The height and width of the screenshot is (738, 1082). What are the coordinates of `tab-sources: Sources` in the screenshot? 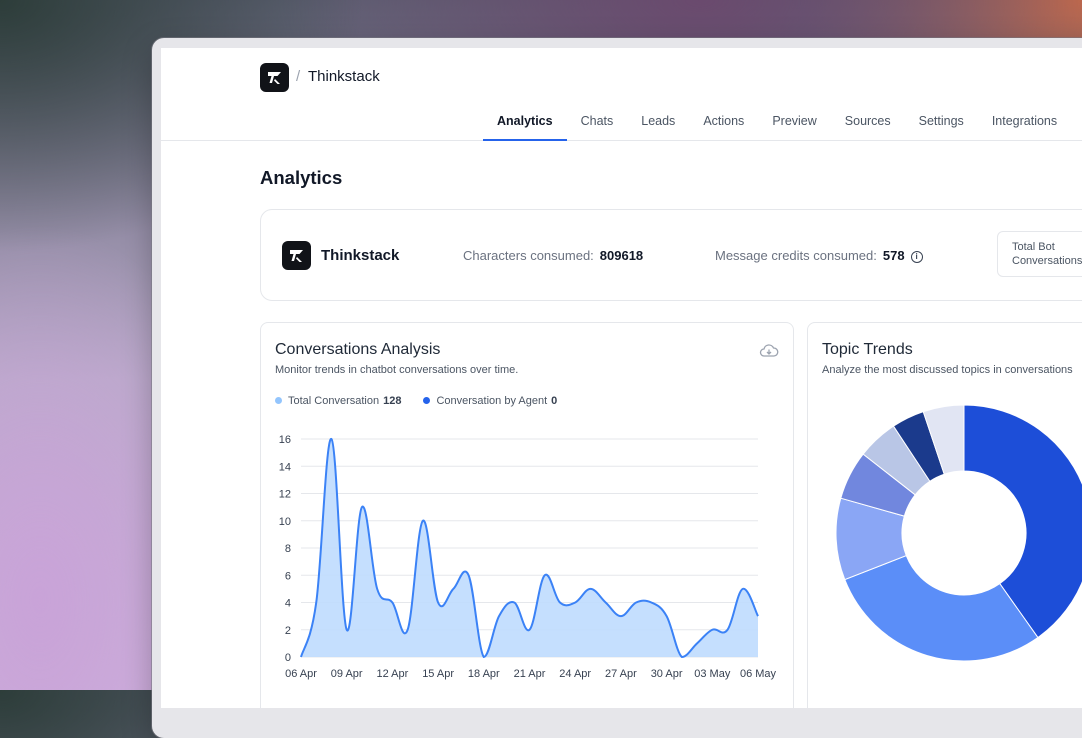 It's located at (868, 126).